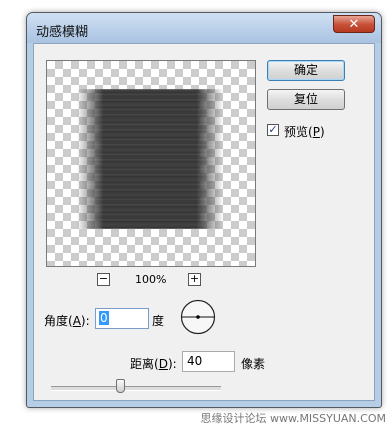  What do you see at coordinates (304, 132) in the screenshot?
I see `preview-label: 预览(P)` at bounding box center [304, 132].